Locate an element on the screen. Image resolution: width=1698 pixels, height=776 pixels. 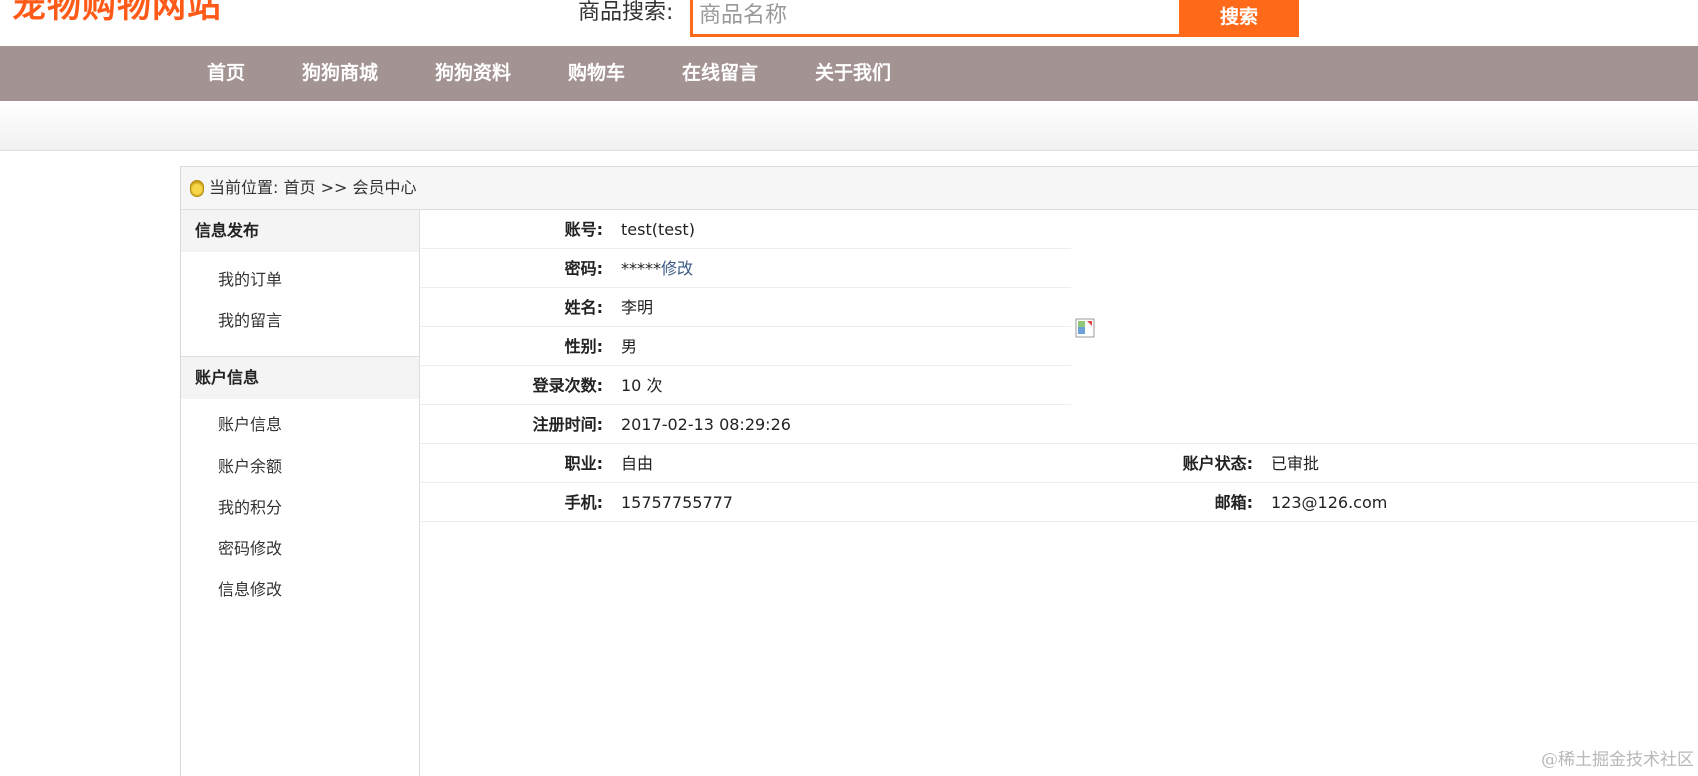
sidebar-item-my-points: 我的积分 is located at coordinates (250, 506).